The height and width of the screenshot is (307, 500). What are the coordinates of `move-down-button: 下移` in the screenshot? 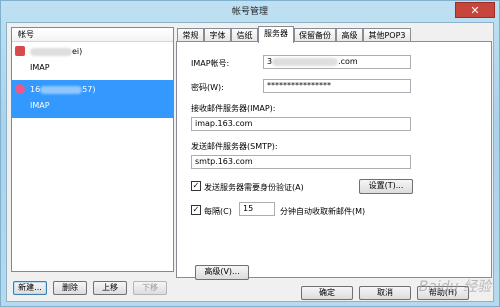 It's located at (150, 288).